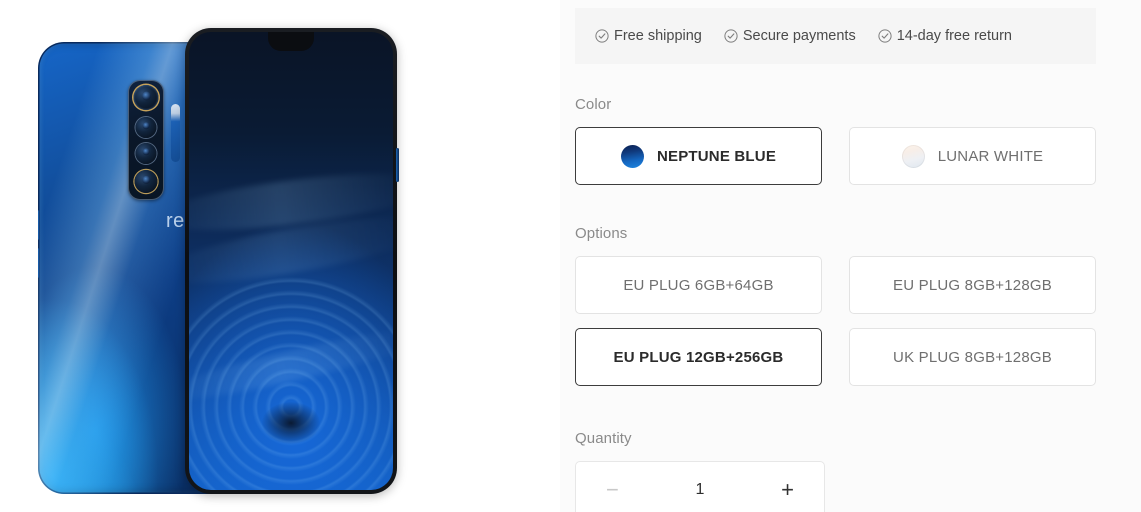 This screenshot has width=1141, height=512. I want to click on quantity-decrement-button: −, so click(612, 490).